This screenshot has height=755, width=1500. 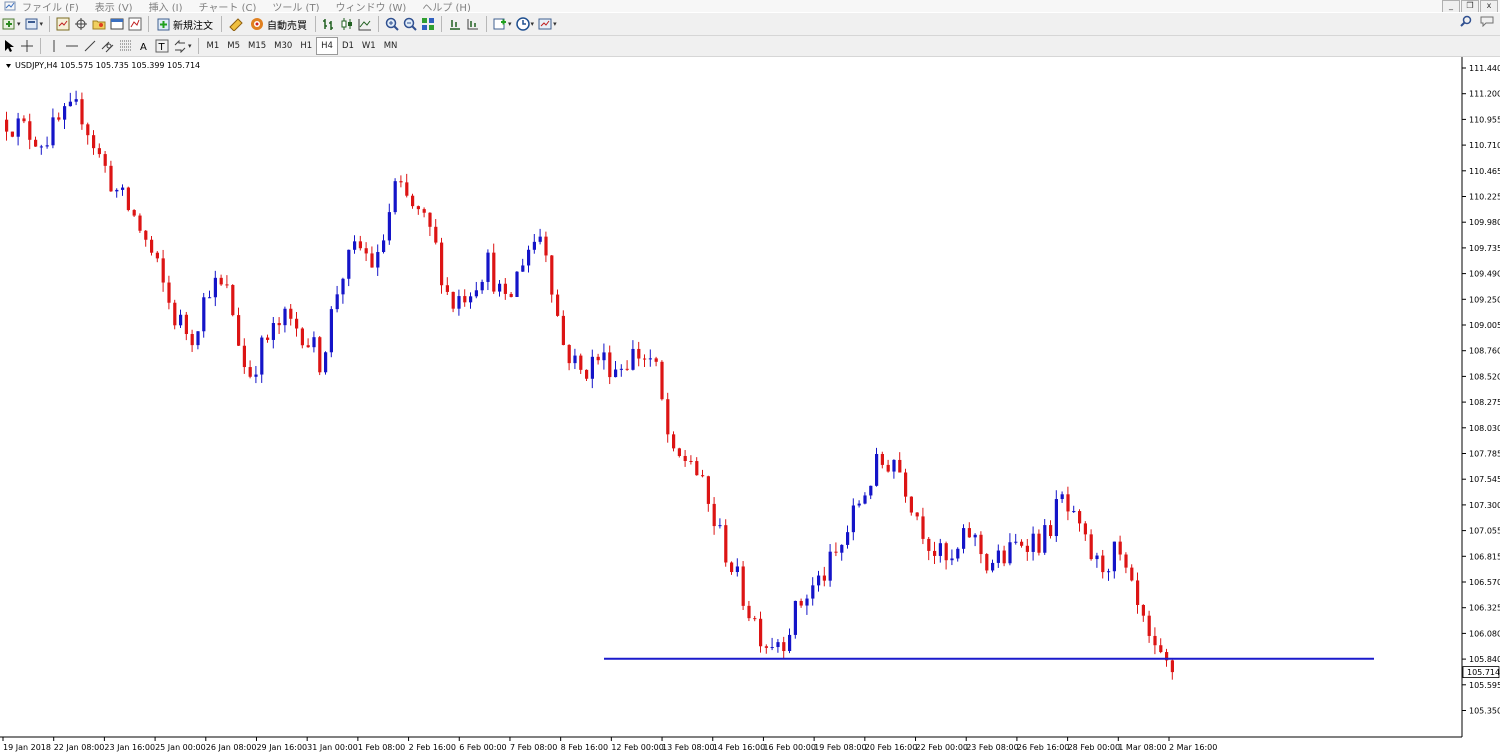 What do you see at coordinates (502, 24) in the screenshot?
I see `indicators-button: ▾` at bounding box center [502, 24].